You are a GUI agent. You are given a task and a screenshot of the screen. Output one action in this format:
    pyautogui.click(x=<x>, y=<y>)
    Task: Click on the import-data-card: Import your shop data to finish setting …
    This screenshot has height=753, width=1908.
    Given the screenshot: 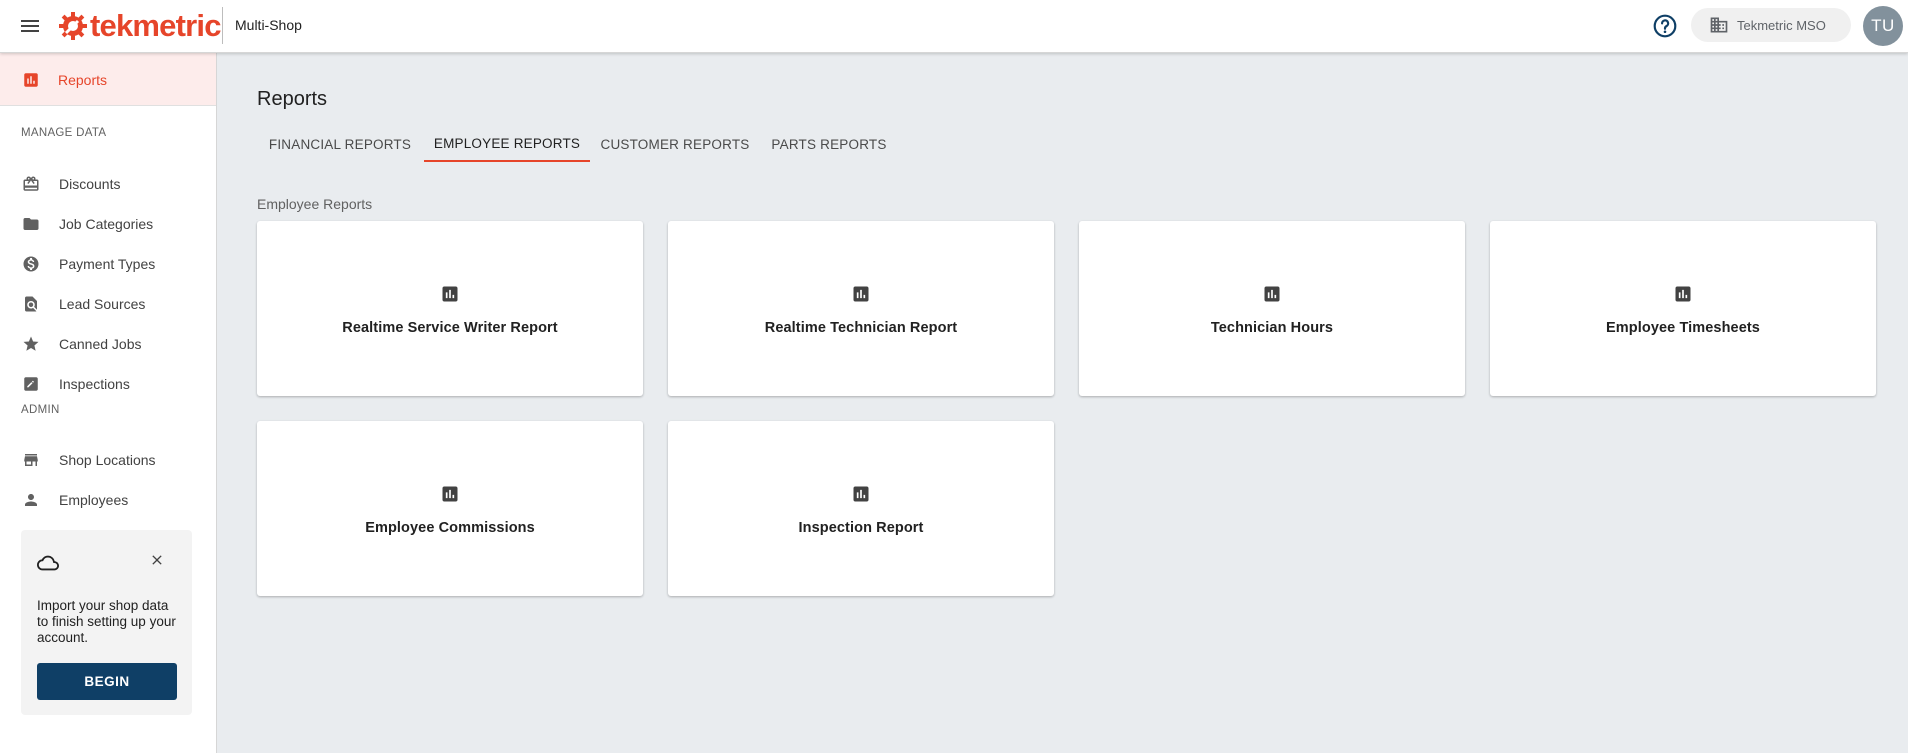 What is the action you would take?
    pyautogui.click(x=106, y=622)
    